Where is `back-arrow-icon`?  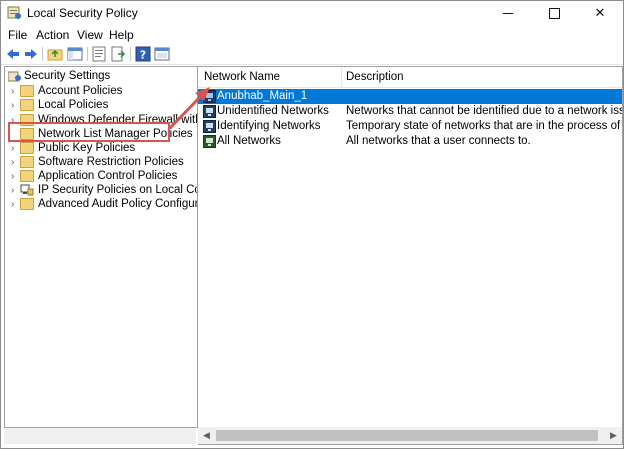 back-arrow-icon is located at coordinates (13, 54).